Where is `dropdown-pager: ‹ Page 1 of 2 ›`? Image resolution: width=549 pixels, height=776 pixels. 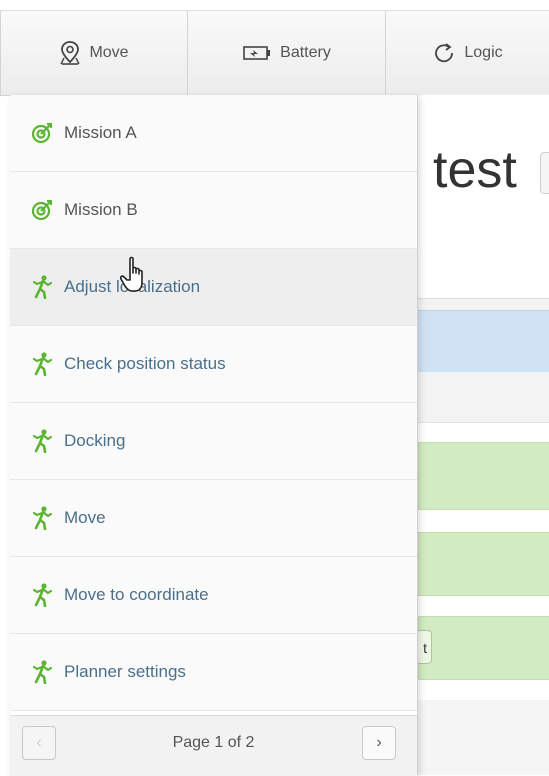 dropdown-pager: ‹ Page 1 of 2 › is located at coordinates (213, 745).